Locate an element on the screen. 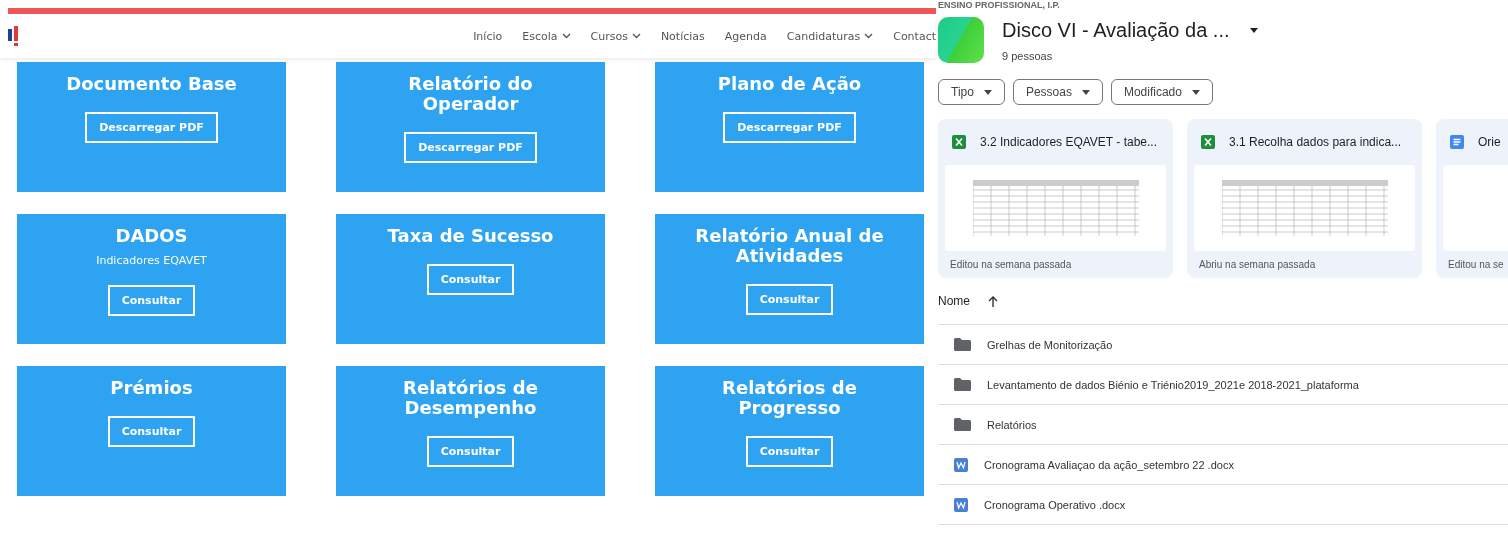  nav-link: Contact is located at coordinates (914, 36).